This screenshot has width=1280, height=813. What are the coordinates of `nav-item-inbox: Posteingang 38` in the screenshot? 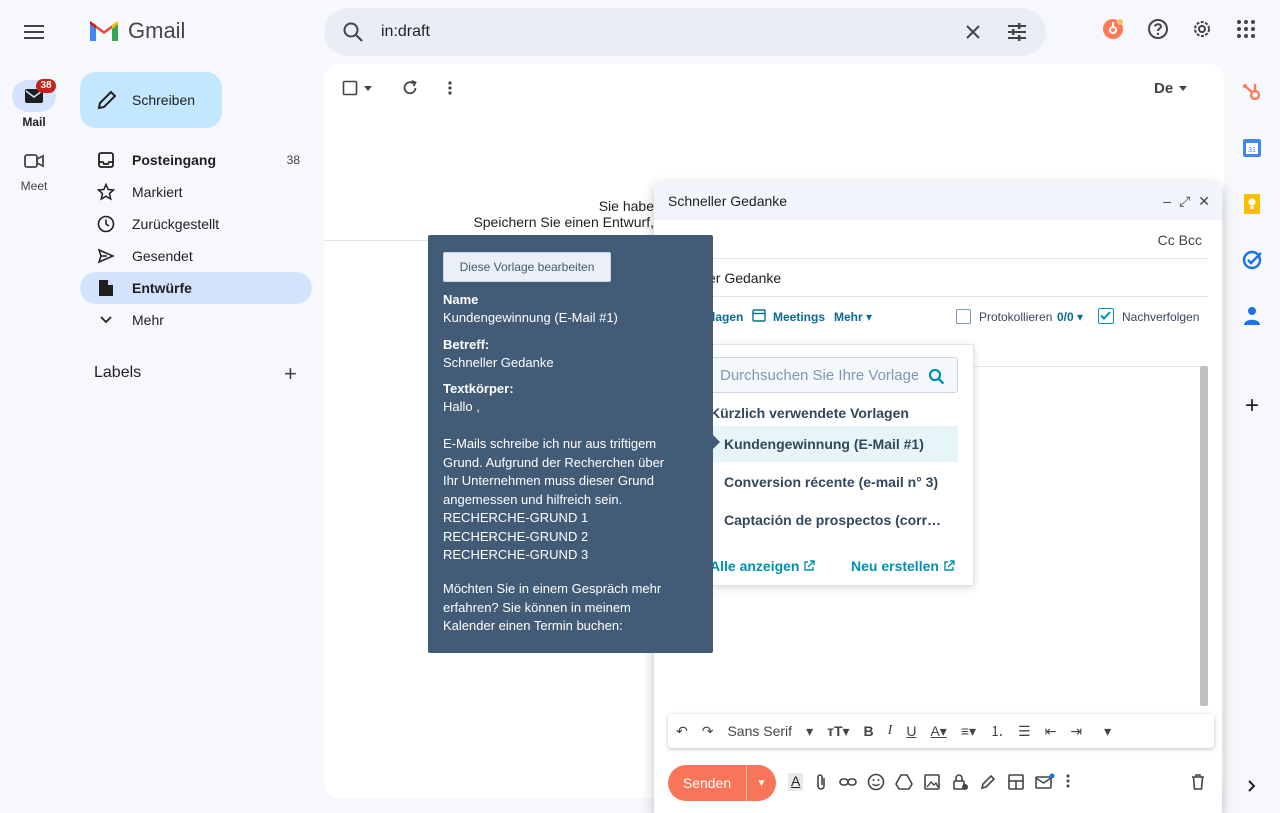 It's located at (196, 160).